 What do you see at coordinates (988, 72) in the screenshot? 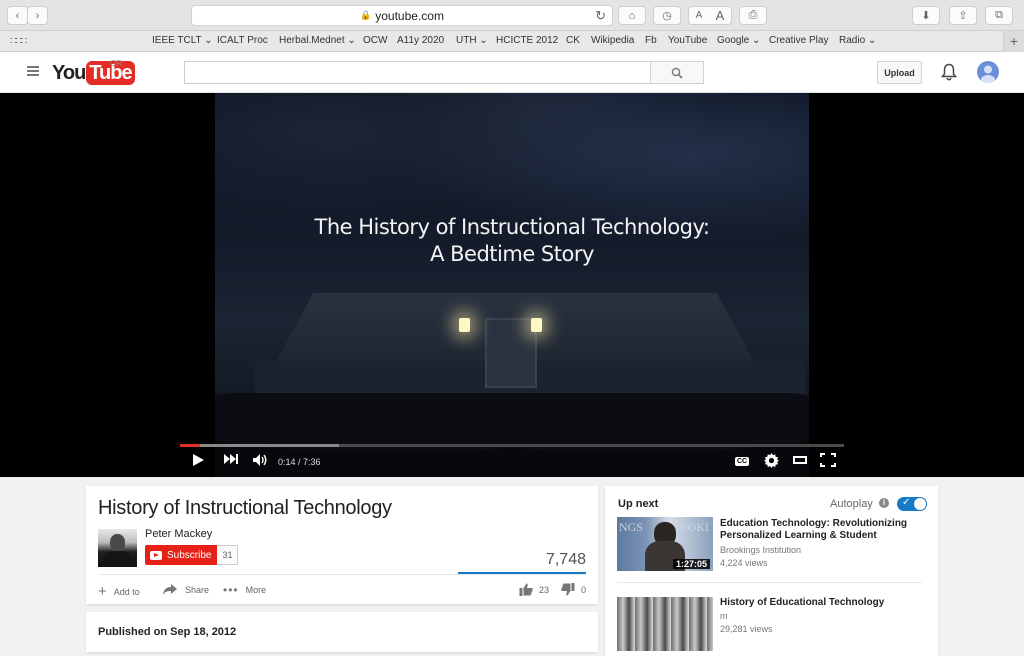
I see `avatar` at bounding box center [988, 72].